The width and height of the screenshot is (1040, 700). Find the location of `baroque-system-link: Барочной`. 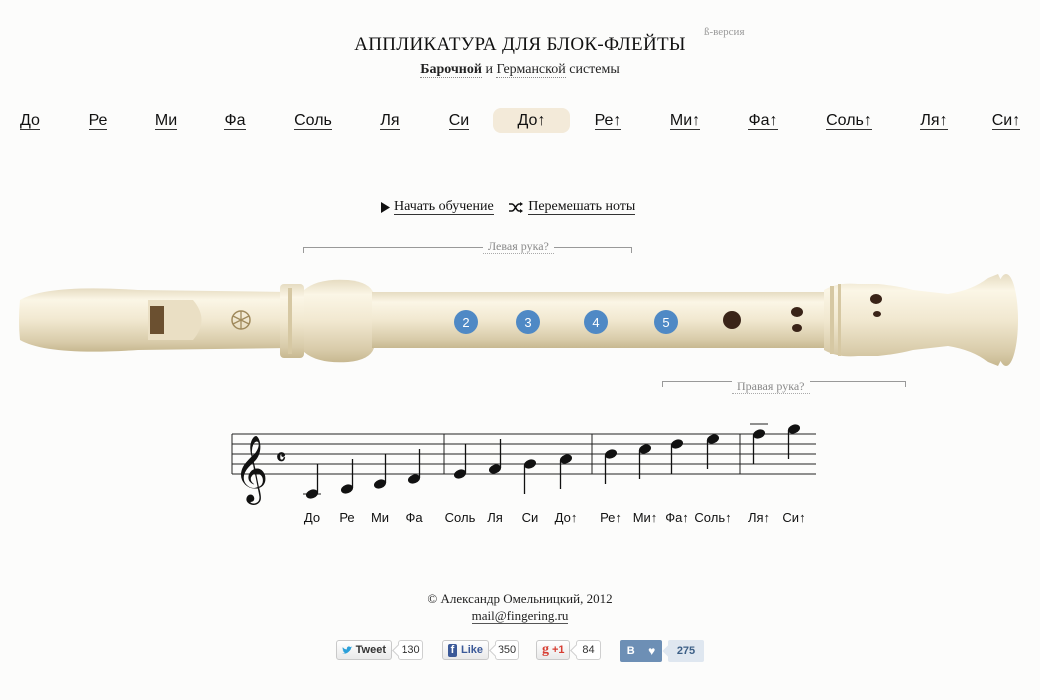

baroque-system-link: Барочной is located at coordinates (451, 70).